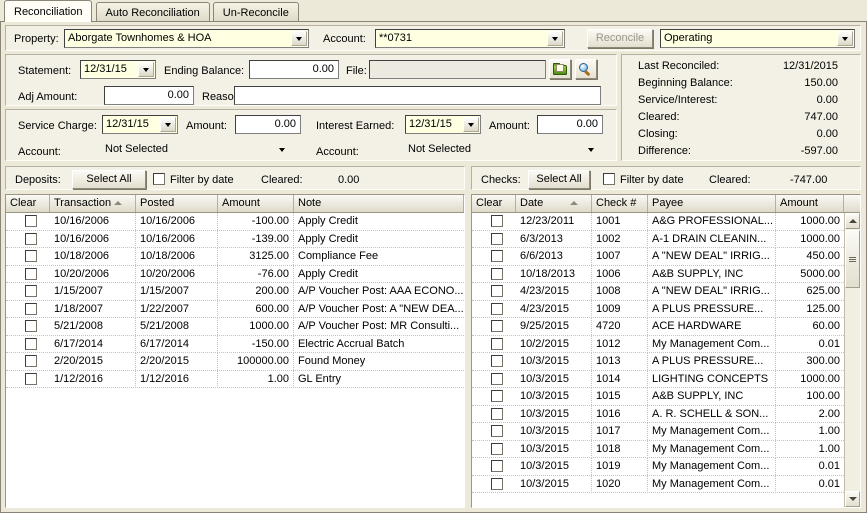  Describe the element at coordinates (658, 344) in the screenshot. I see `table-row: 10/2/2015 1012 My Management Com... 0.01` at that location.